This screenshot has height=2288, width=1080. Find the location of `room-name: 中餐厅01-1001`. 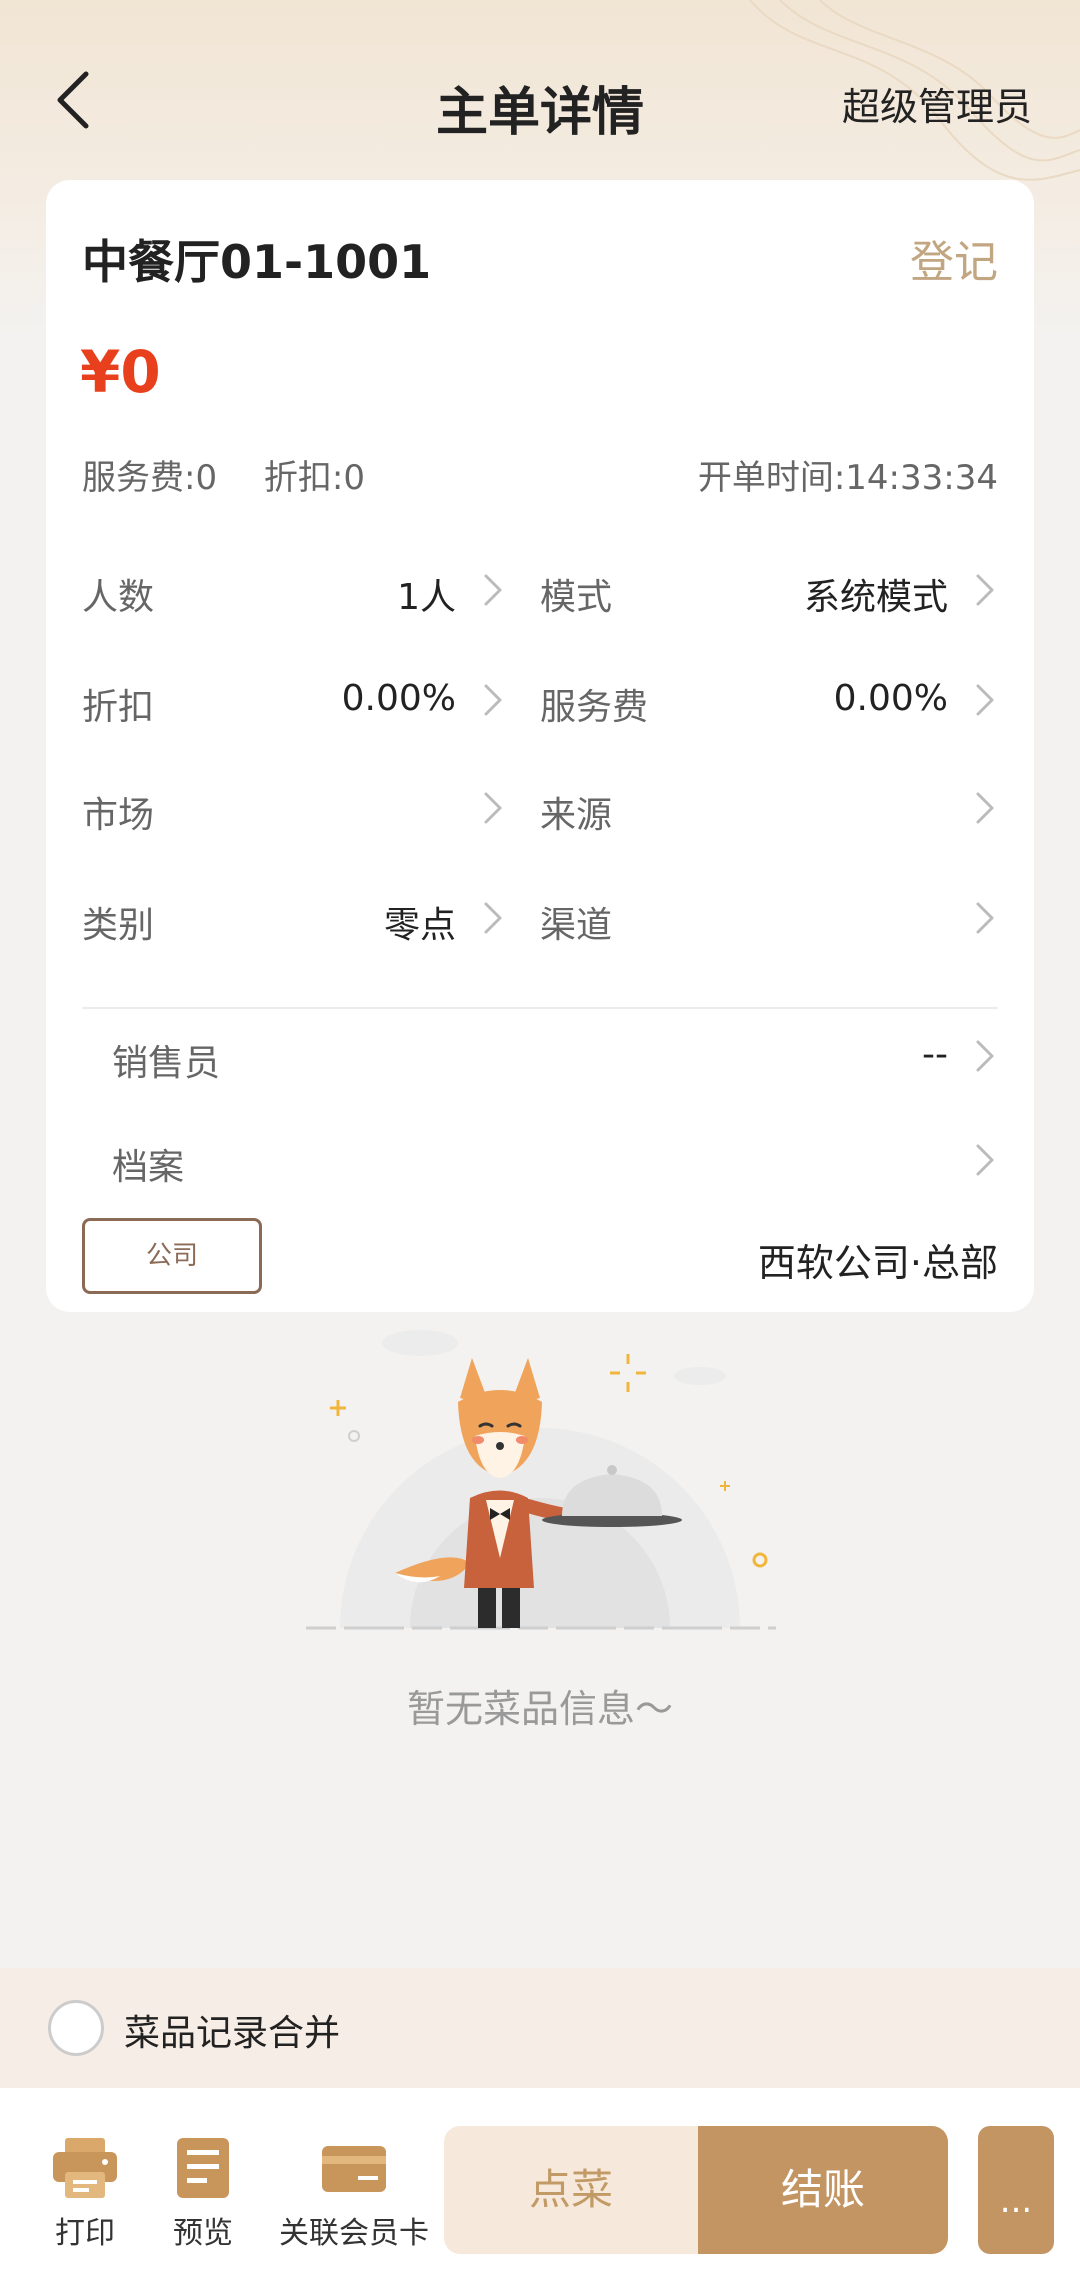

room-name: 中餐厅01-1001 is located at coordinates (257, 262).